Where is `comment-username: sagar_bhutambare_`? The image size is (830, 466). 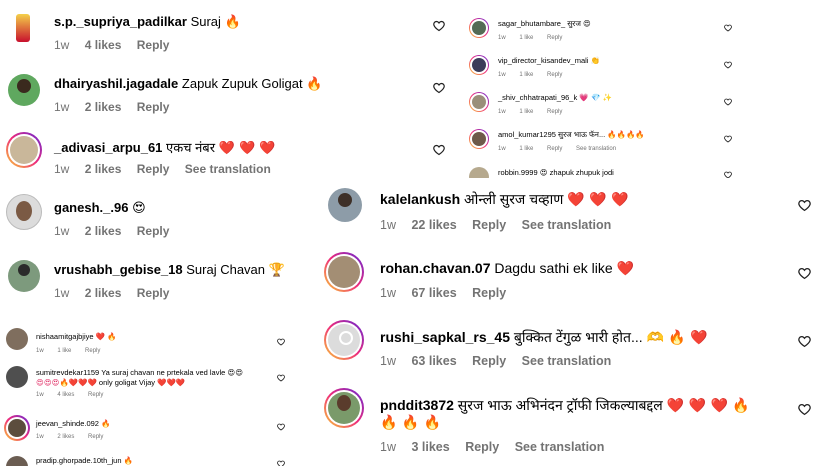 comment-username: sagar_bhutambare_ is located at coordinates (531, 23).